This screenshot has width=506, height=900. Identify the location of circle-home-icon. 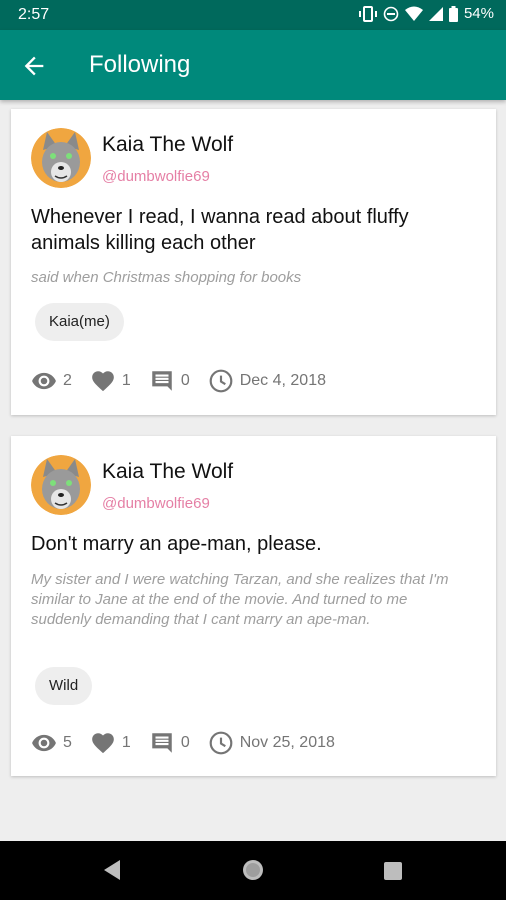
(253, 870).